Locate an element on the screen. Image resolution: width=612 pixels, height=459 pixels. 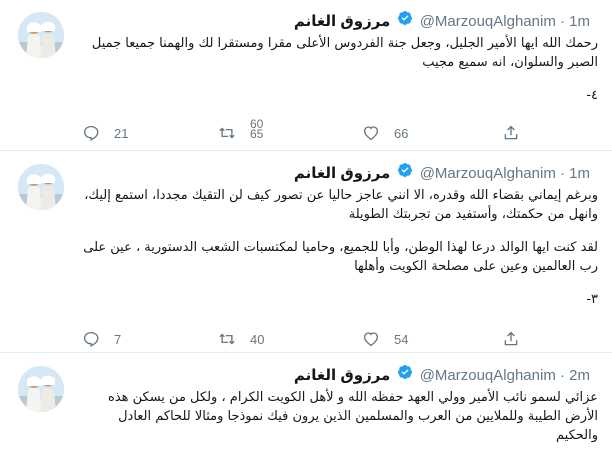
like-count: 54 is located at coordinates (401, 339).